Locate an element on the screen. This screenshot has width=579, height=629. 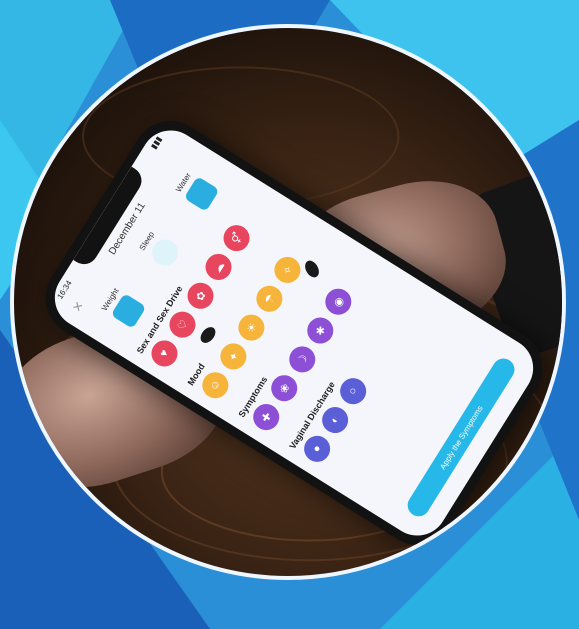
category-water: Water is located at coordinates (196, 190).